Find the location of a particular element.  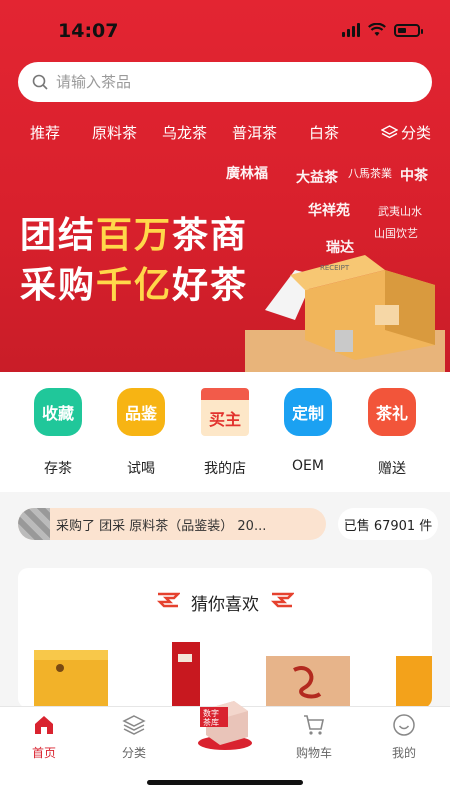

tab-digital-tea-warehouse: 数字 茶库 is located at coordinates (225, 723).